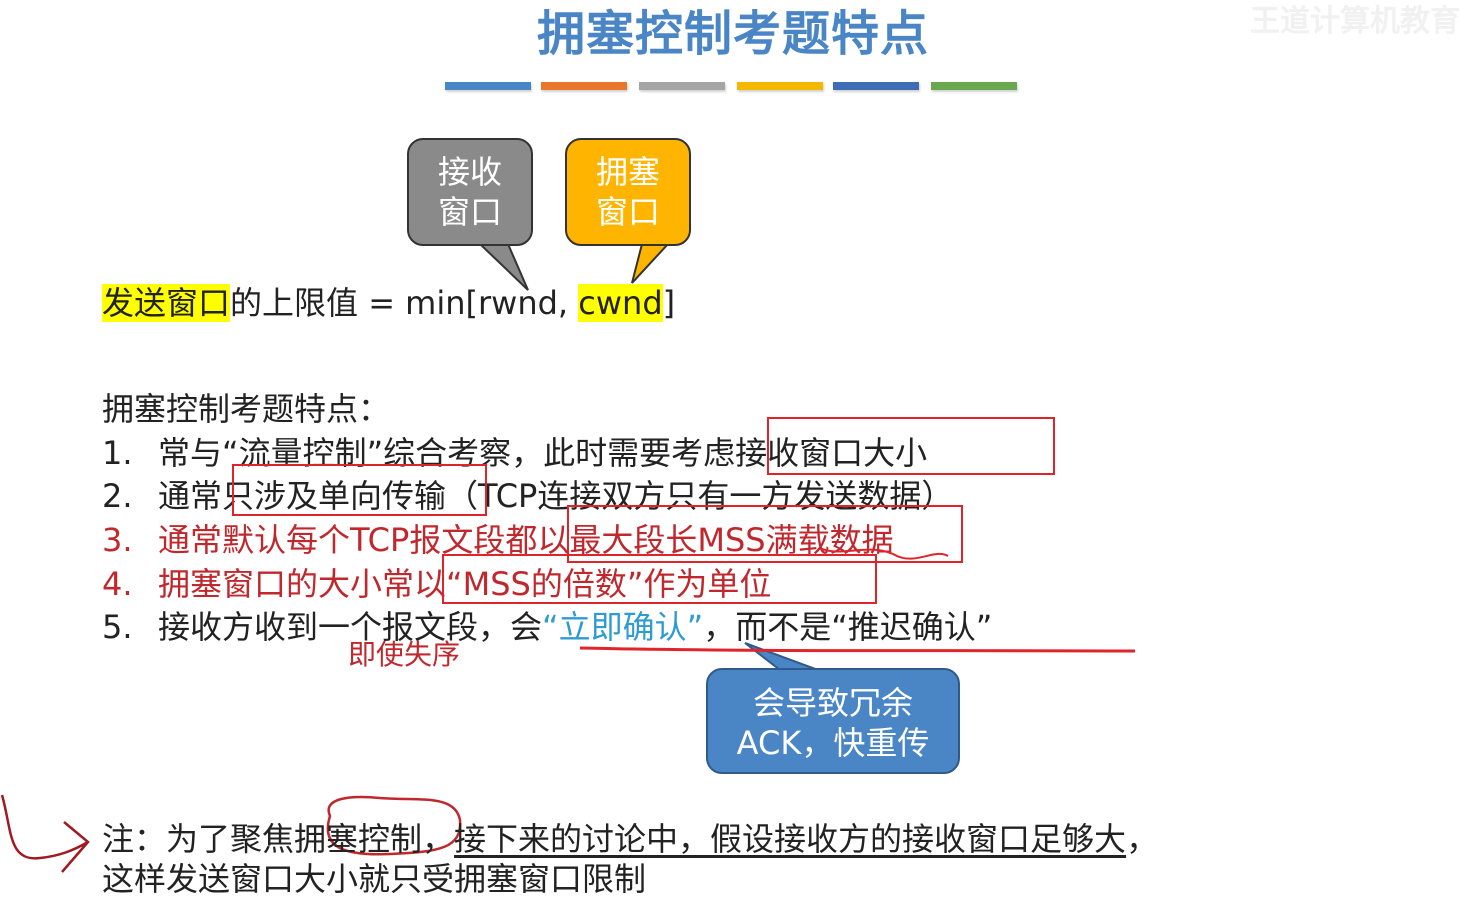  Describe the element at coordinates (790, 839) in the screenshot. I see `note-underlined: 接下来的讨论中，假设接收方的接收窗口足够大` at that location.